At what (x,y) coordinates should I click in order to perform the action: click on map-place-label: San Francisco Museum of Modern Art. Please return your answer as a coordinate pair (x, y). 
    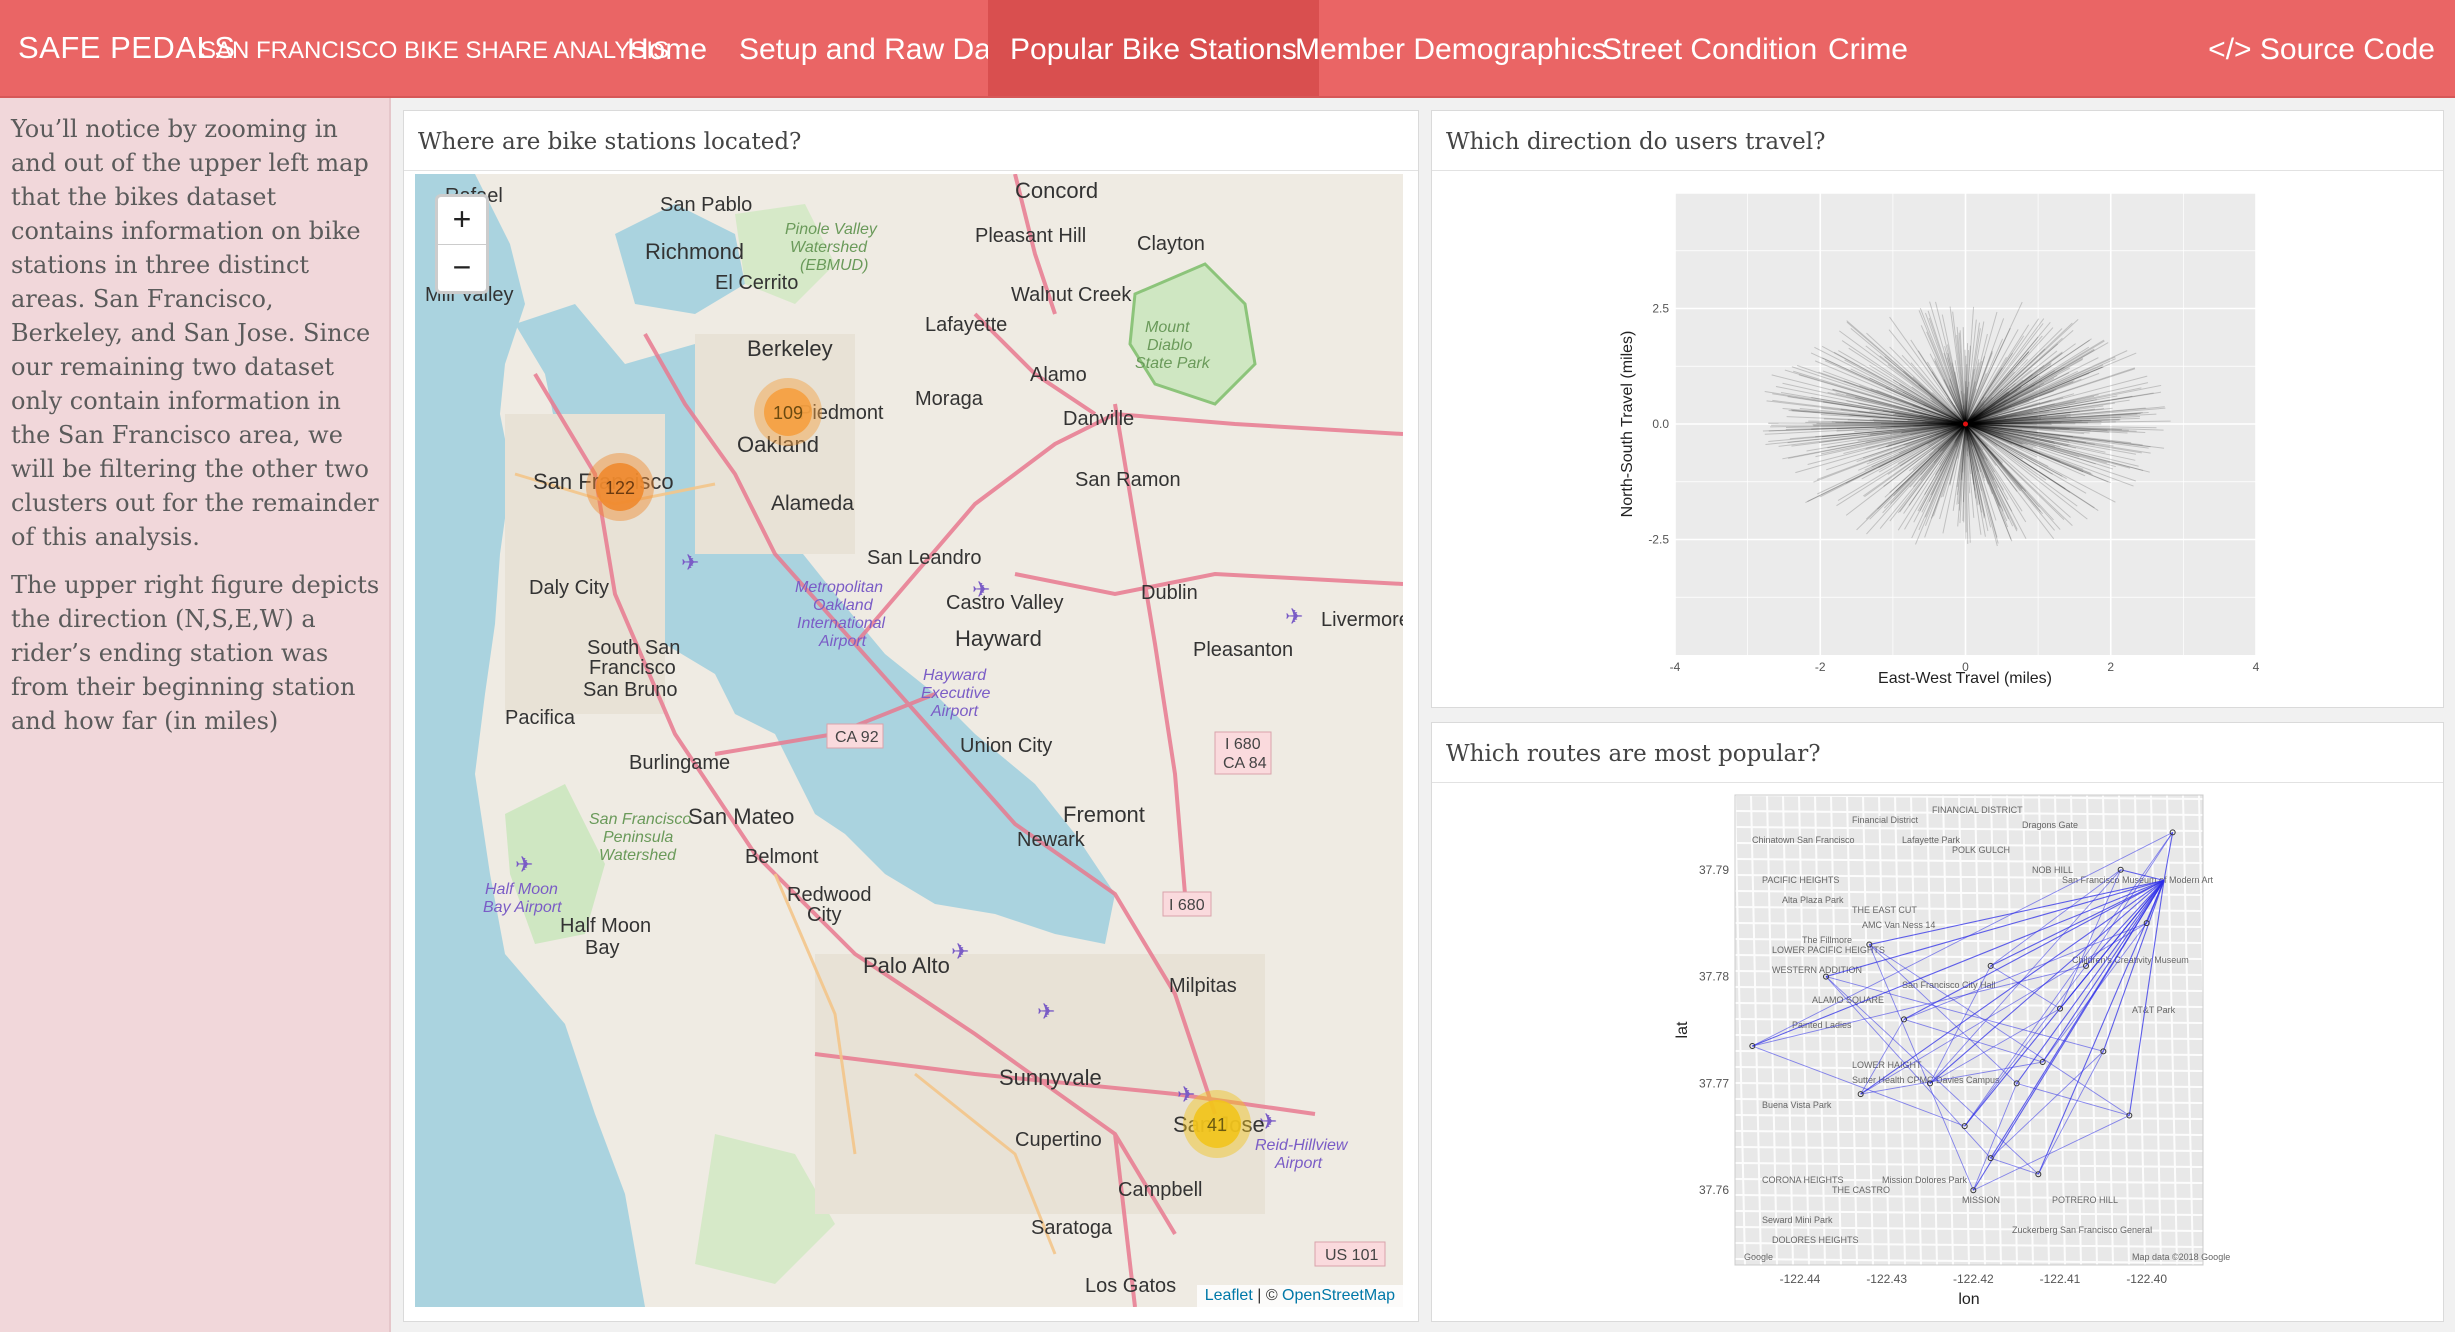
    Looking at the image, I should click on (2138, 880).